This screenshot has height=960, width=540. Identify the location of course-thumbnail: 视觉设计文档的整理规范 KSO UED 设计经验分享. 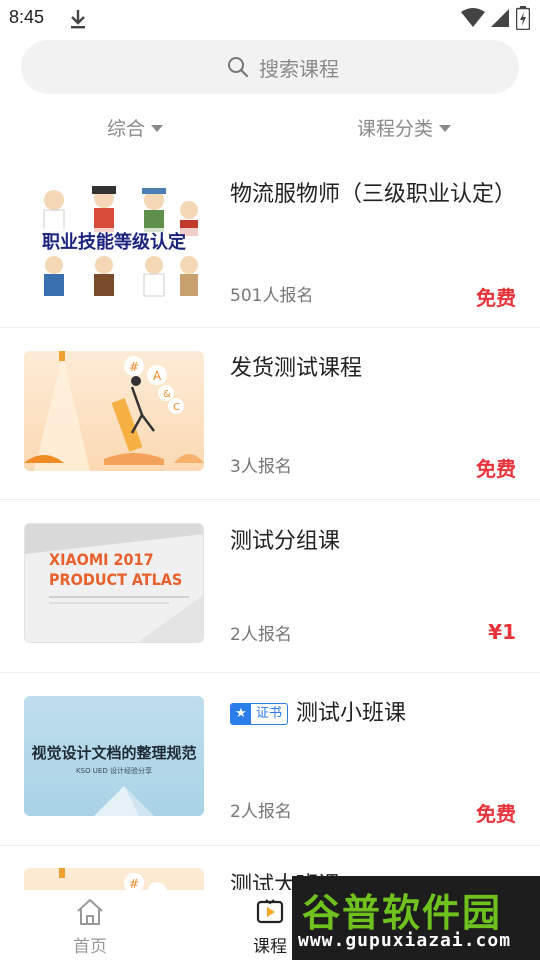
(114, 756).